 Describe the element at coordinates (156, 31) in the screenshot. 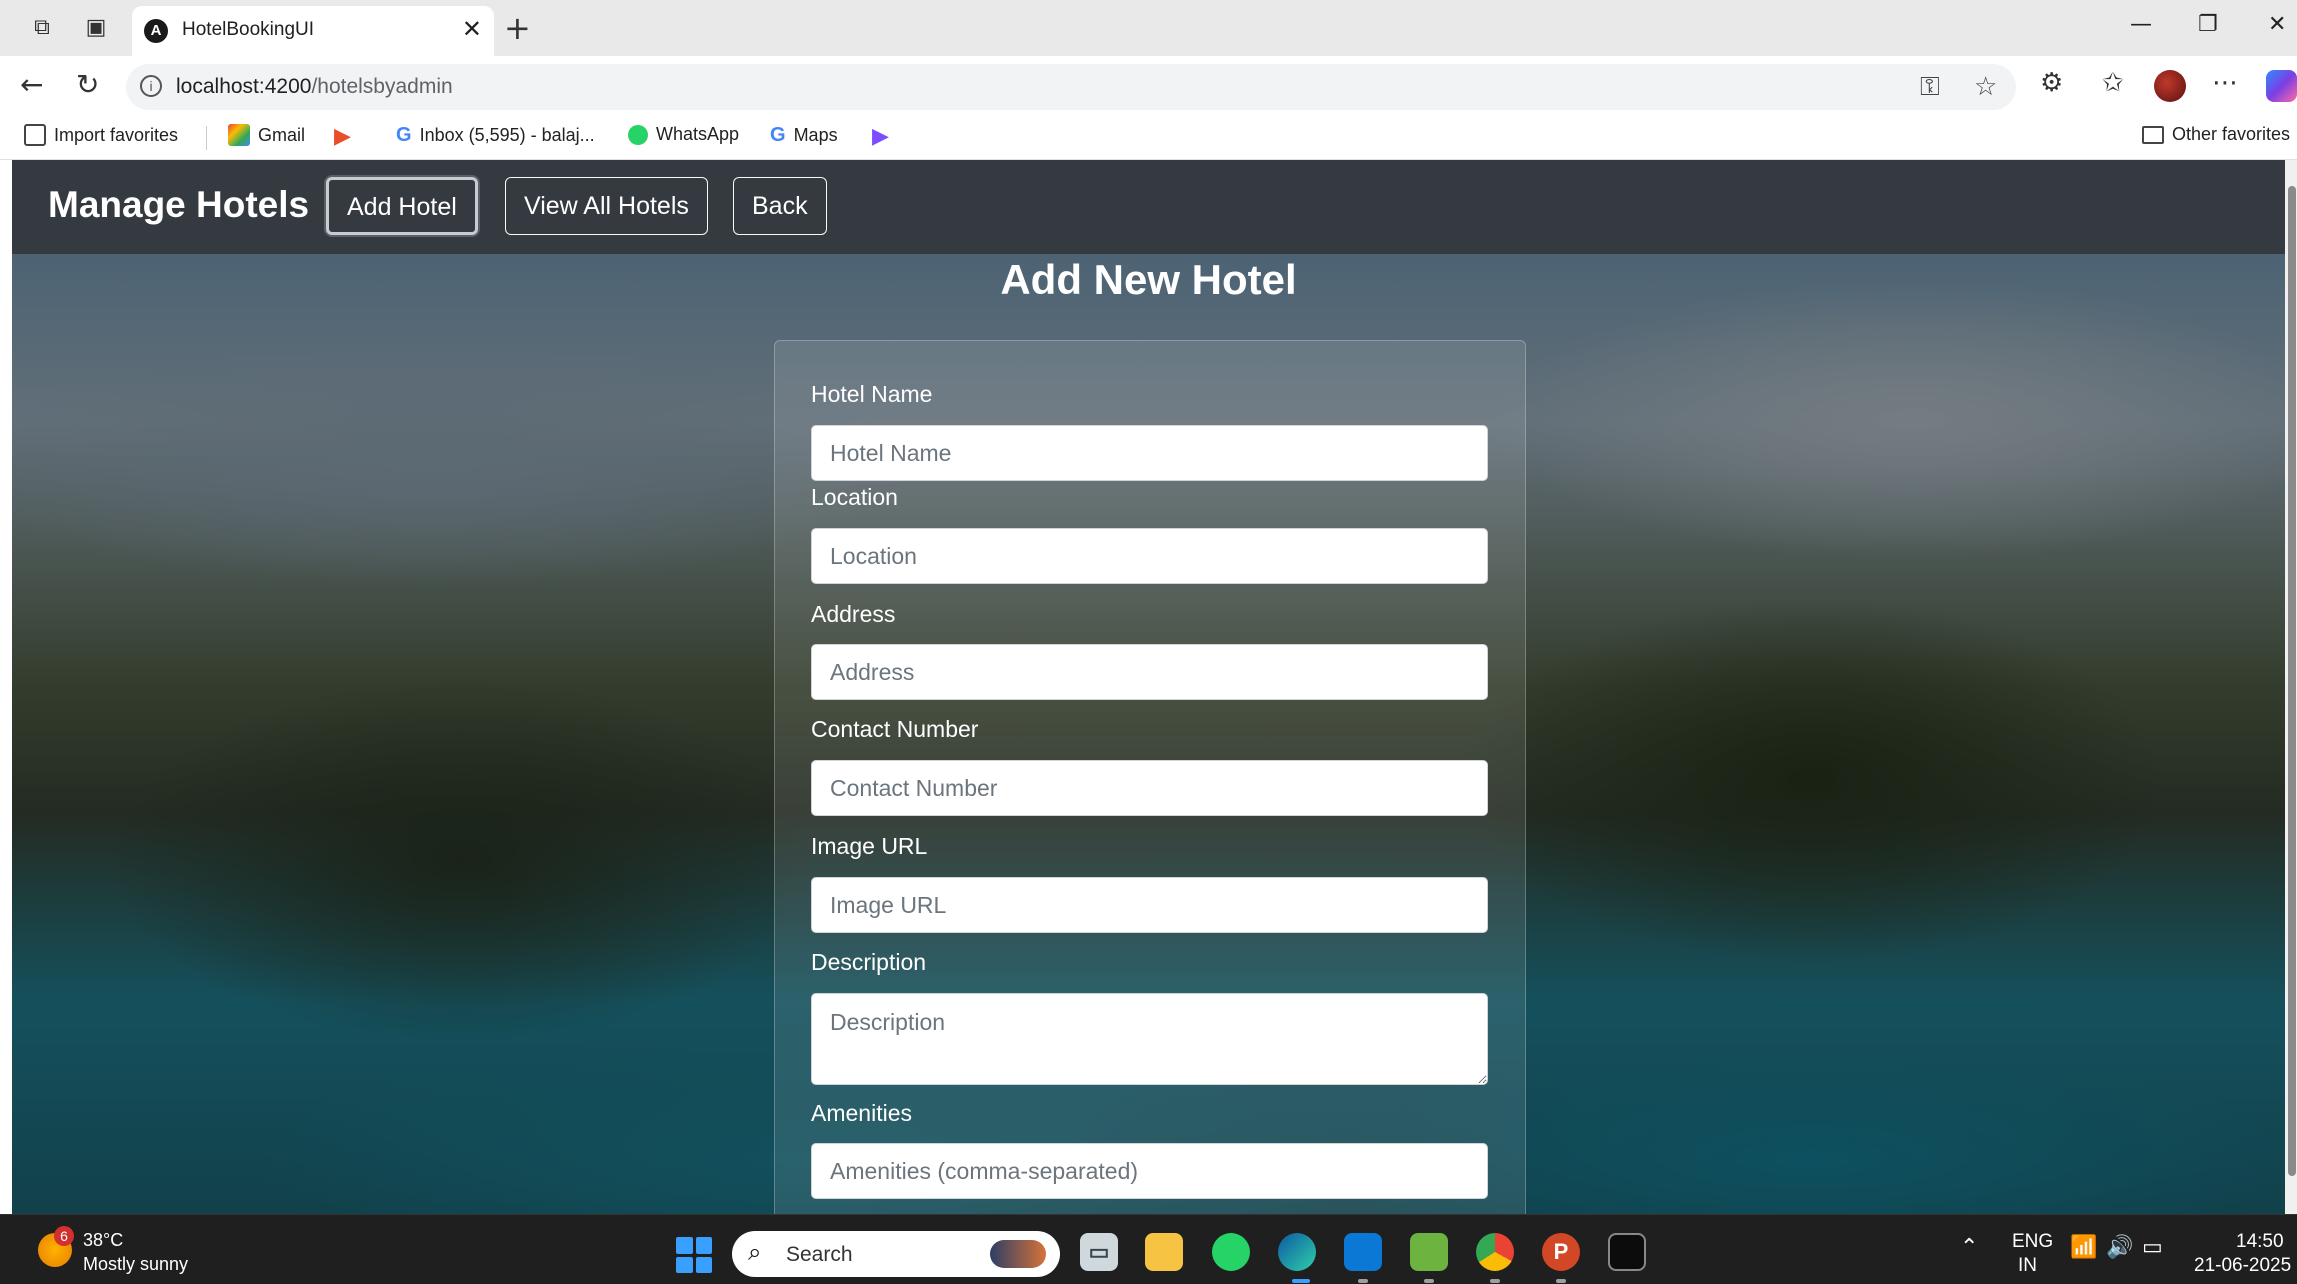

I see `angular-favicon-icon: A` at that location.